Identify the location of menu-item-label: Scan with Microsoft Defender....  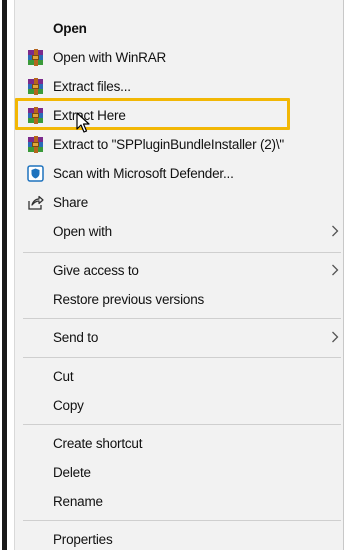
(143, 173).